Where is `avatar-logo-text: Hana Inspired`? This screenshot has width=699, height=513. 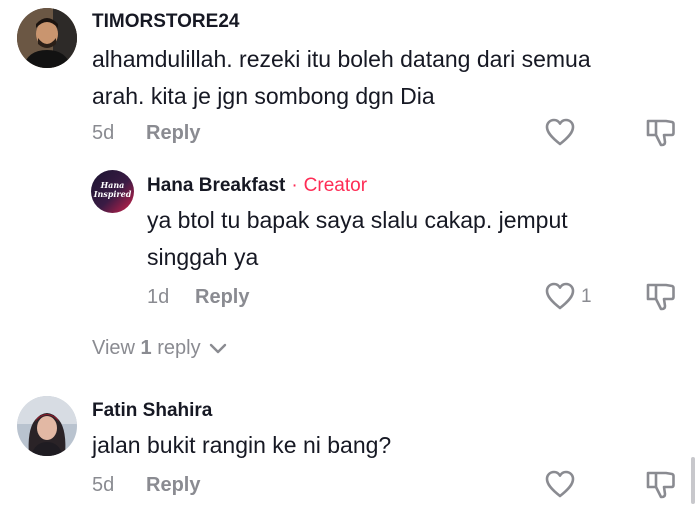 avatar-logo-text: Hana Inspired is located at coordinates (112, 190).